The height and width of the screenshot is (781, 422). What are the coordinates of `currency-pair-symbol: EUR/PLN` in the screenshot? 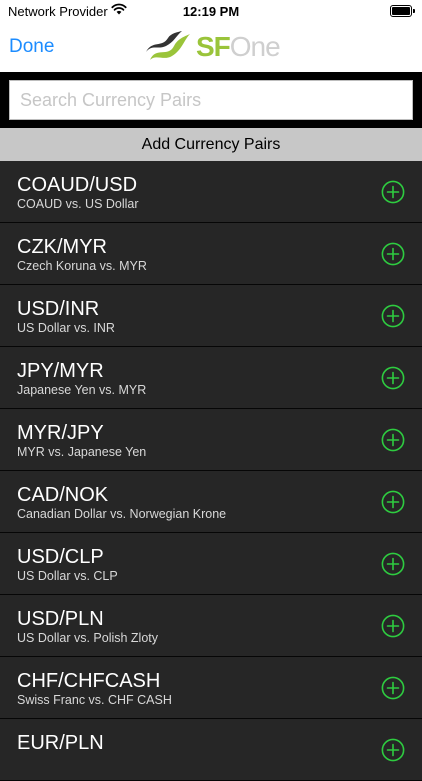 It's located at (60, 743).